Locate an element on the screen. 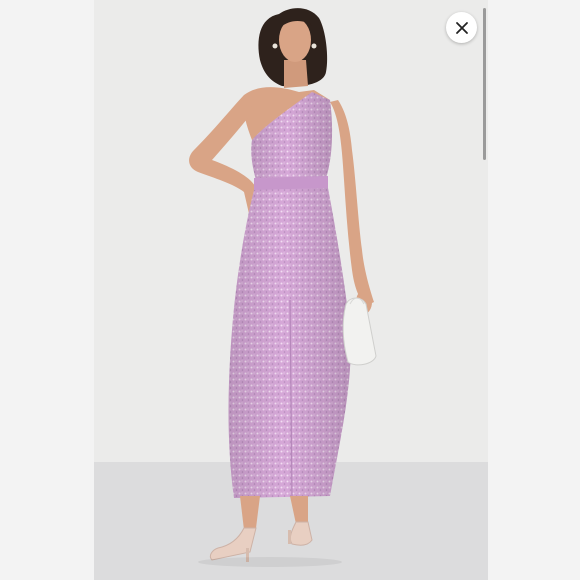 This screenshot has height=580, width=580. close-button is located at coordinates (461, 27).